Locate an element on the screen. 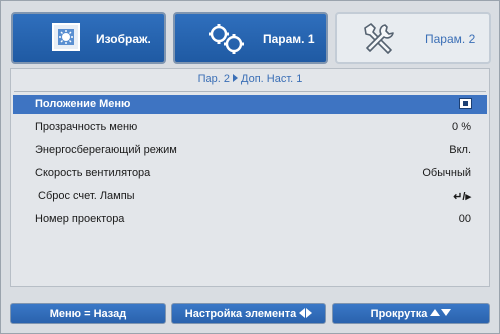 Image resolution: width=500 pixels, height=334 pixels. menu-item-lamp-reset: Сброс счет. Лампы ↵/▸ is located at coordinates (250, 196).